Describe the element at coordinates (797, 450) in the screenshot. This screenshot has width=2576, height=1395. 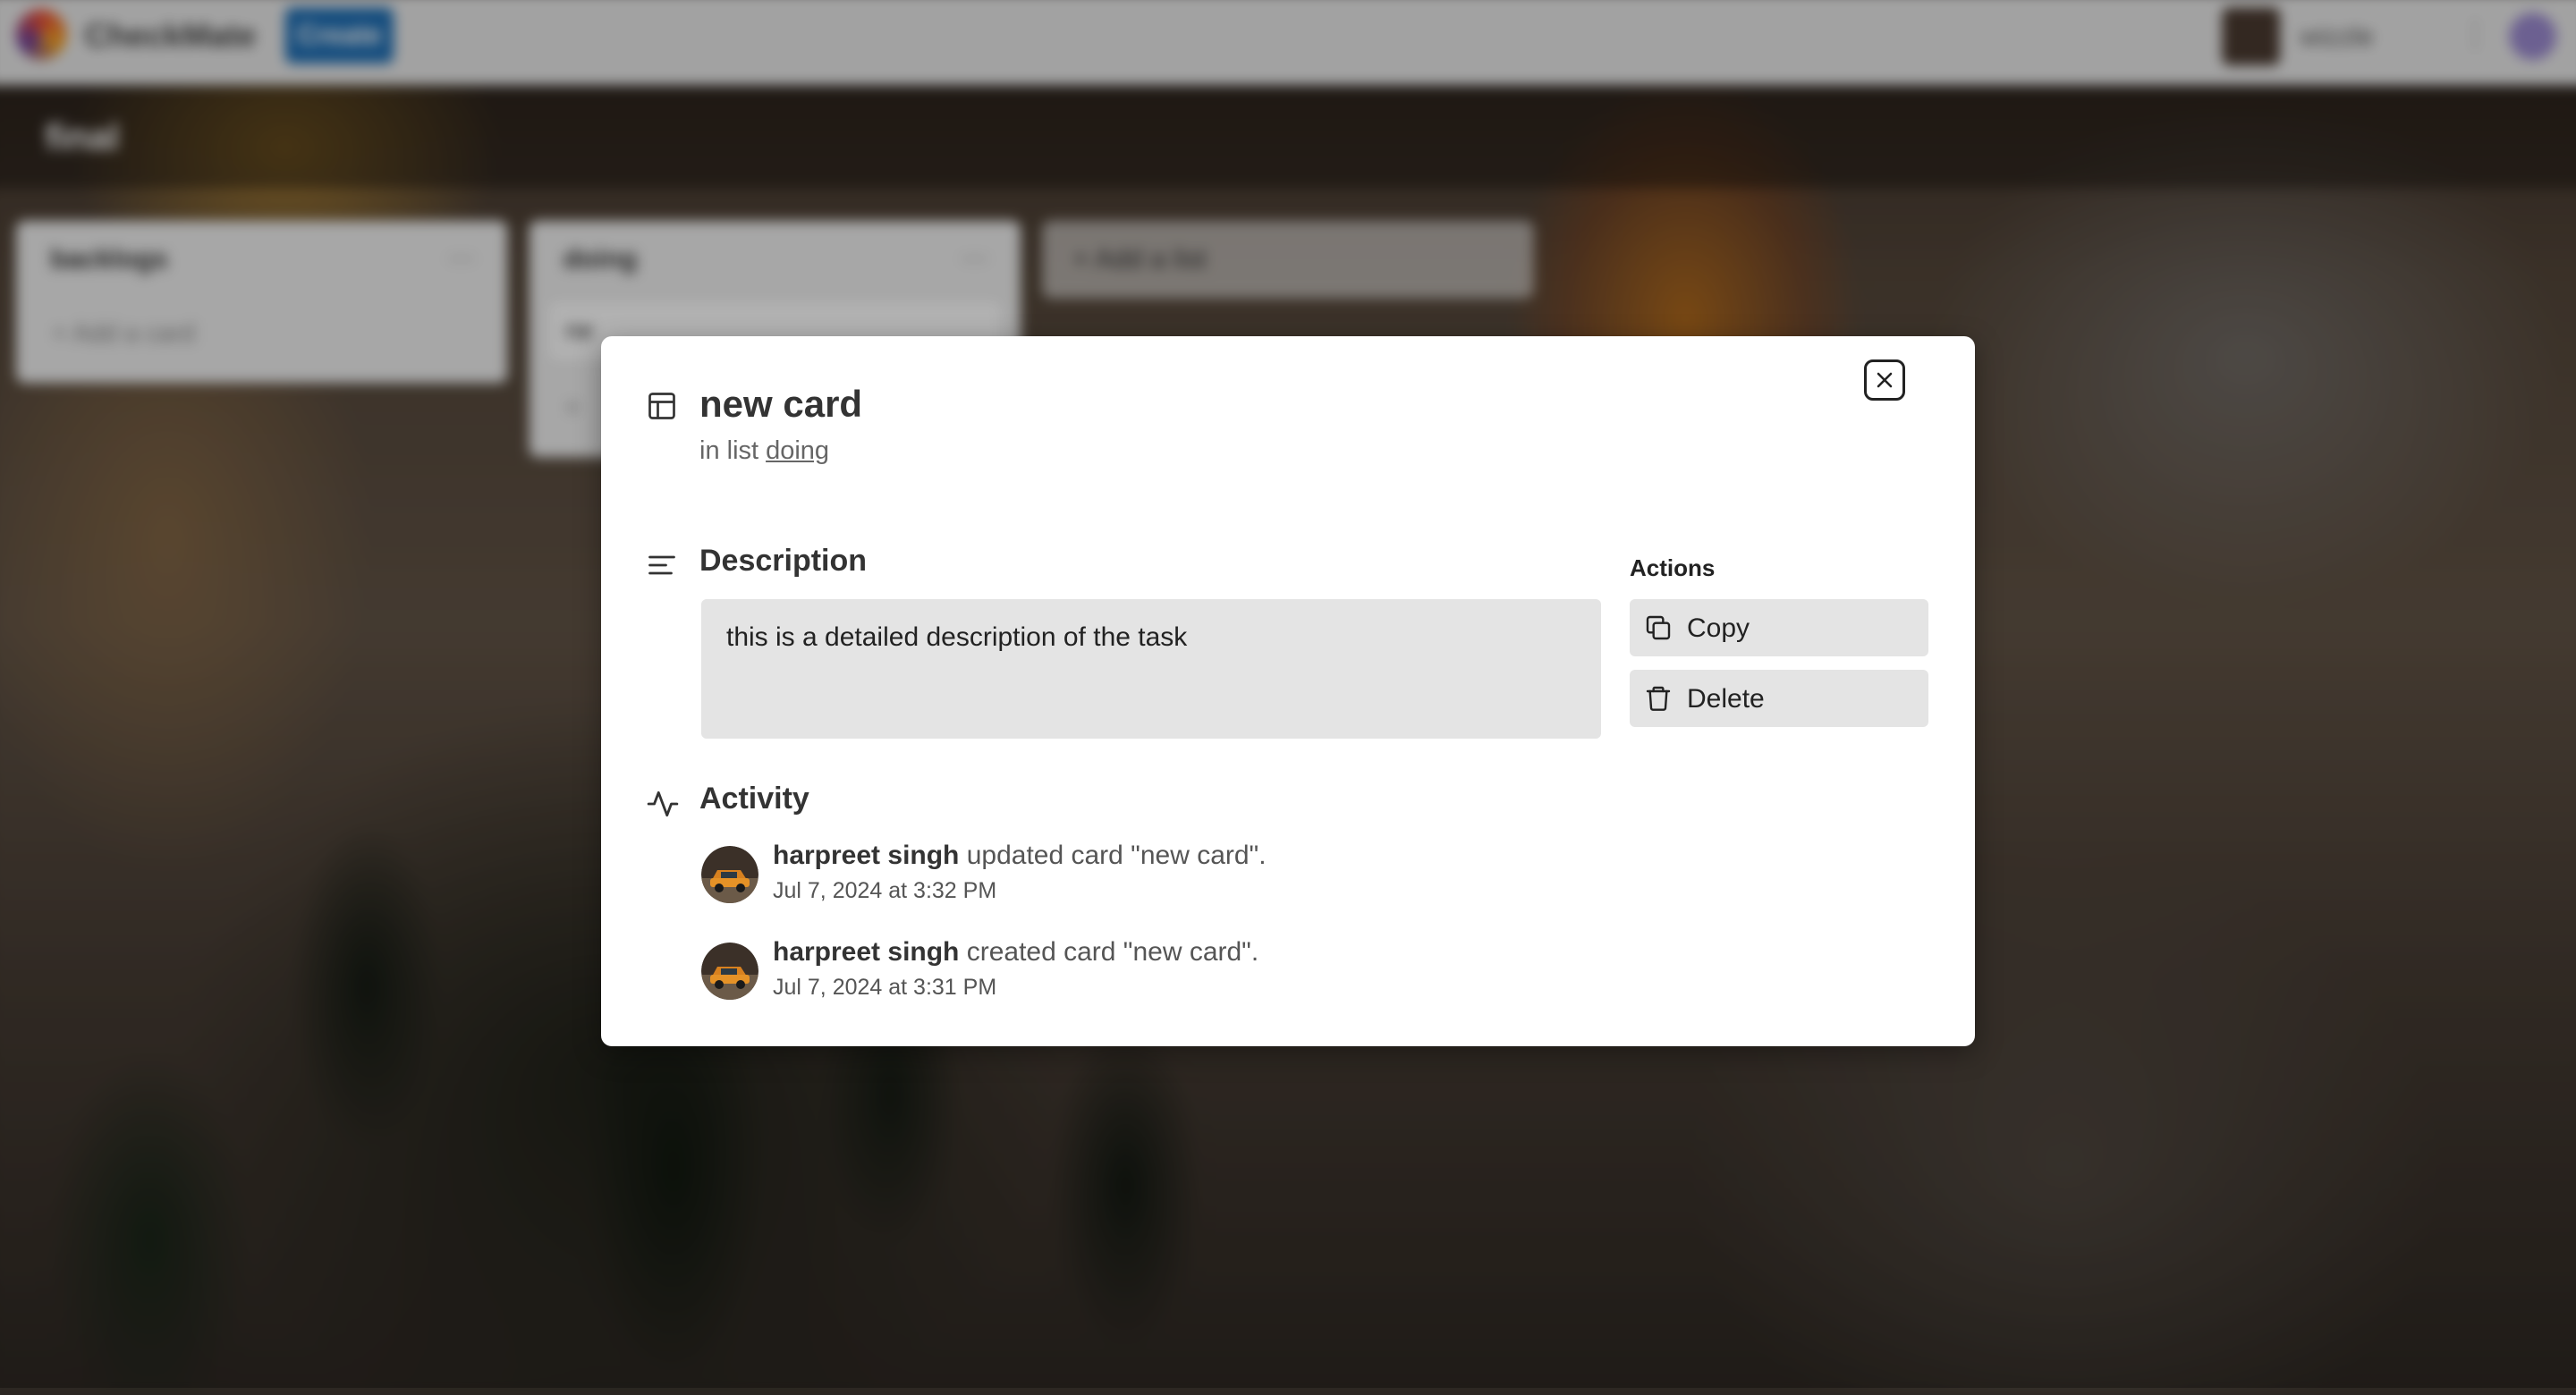
I see `list-link: doing` at that location.